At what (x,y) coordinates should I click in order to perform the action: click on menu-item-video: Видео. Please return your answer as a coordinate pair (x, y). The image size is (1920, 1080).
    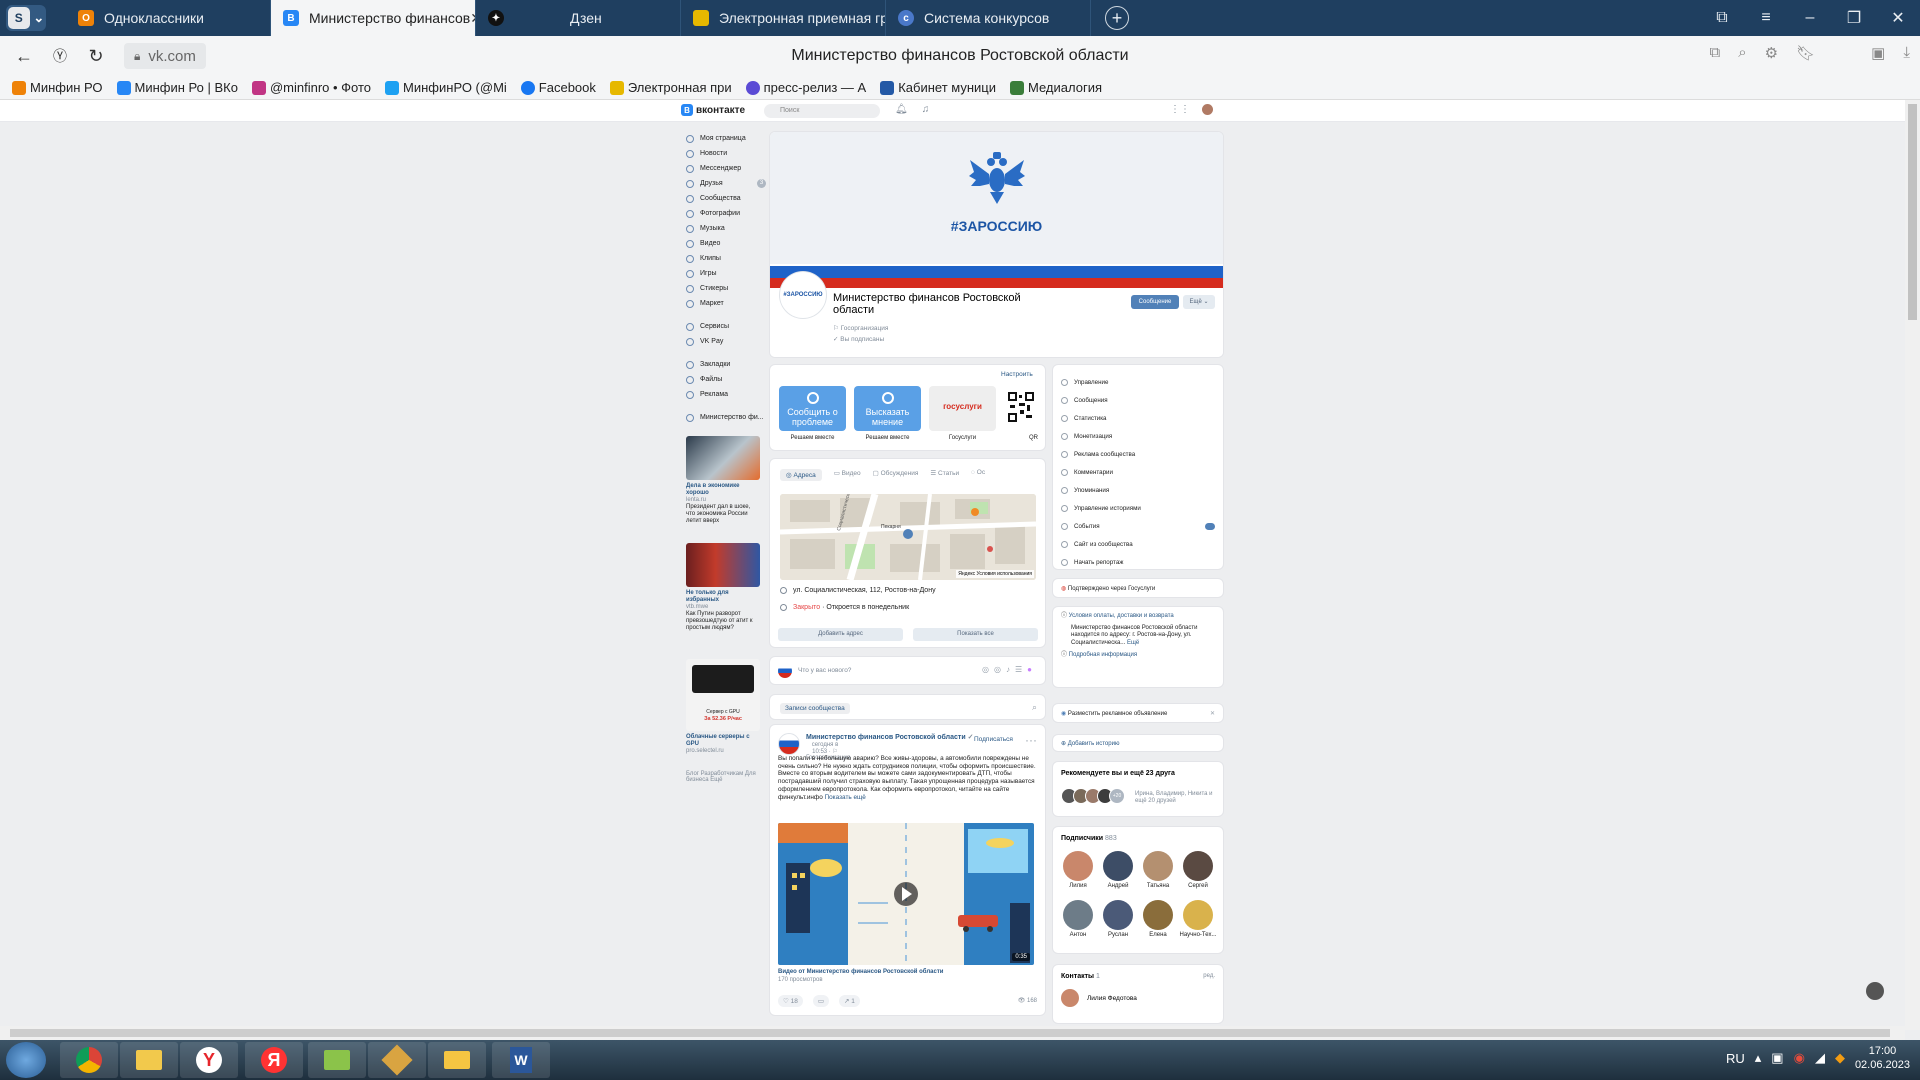
    Looking at the image, I should click on (726, 243).